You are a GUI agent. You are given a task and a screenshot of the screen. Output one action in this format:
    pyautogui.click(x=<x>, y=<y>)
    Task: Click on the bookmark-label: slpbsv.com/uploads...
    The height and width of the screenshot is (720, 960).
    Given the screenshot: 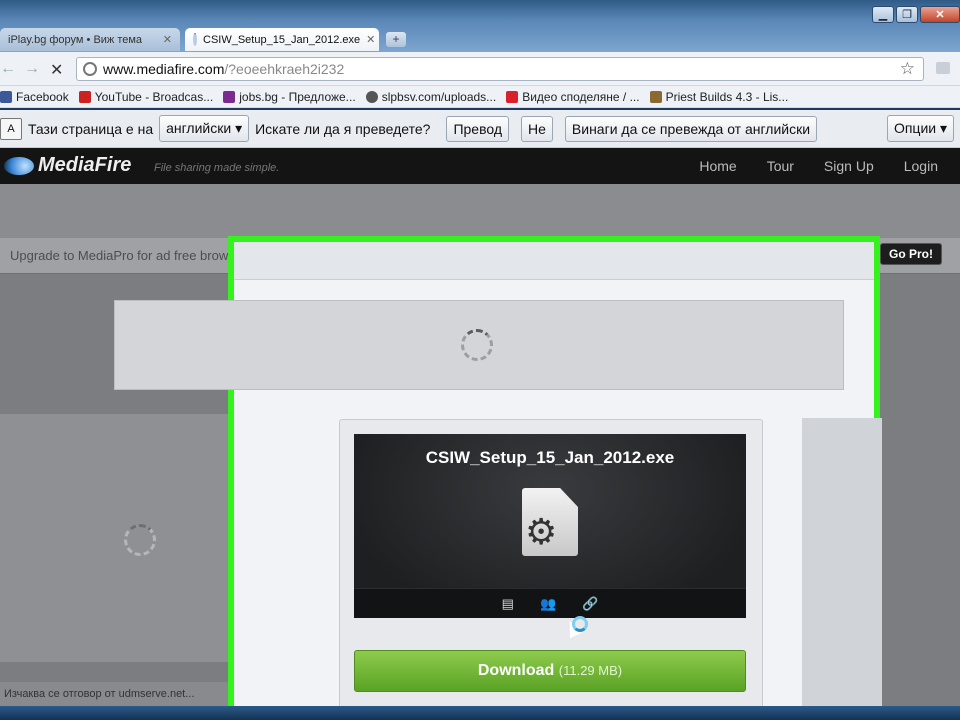 What is the action you would take?
    pyautogui.click(x=439, y=96)
    